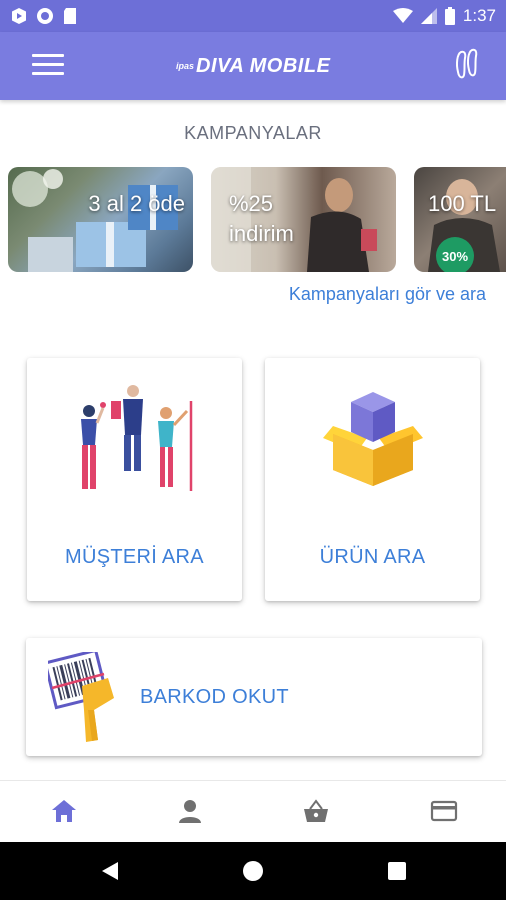  I want to click on card-icon, so click(444, 811).